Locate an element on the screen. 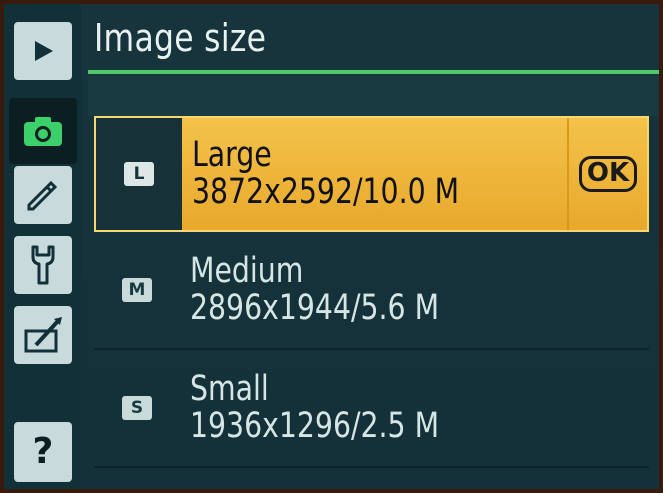 Image resolution: width=663 pixels, height=493 pixels. header-band is located at coordinates (373, 96).